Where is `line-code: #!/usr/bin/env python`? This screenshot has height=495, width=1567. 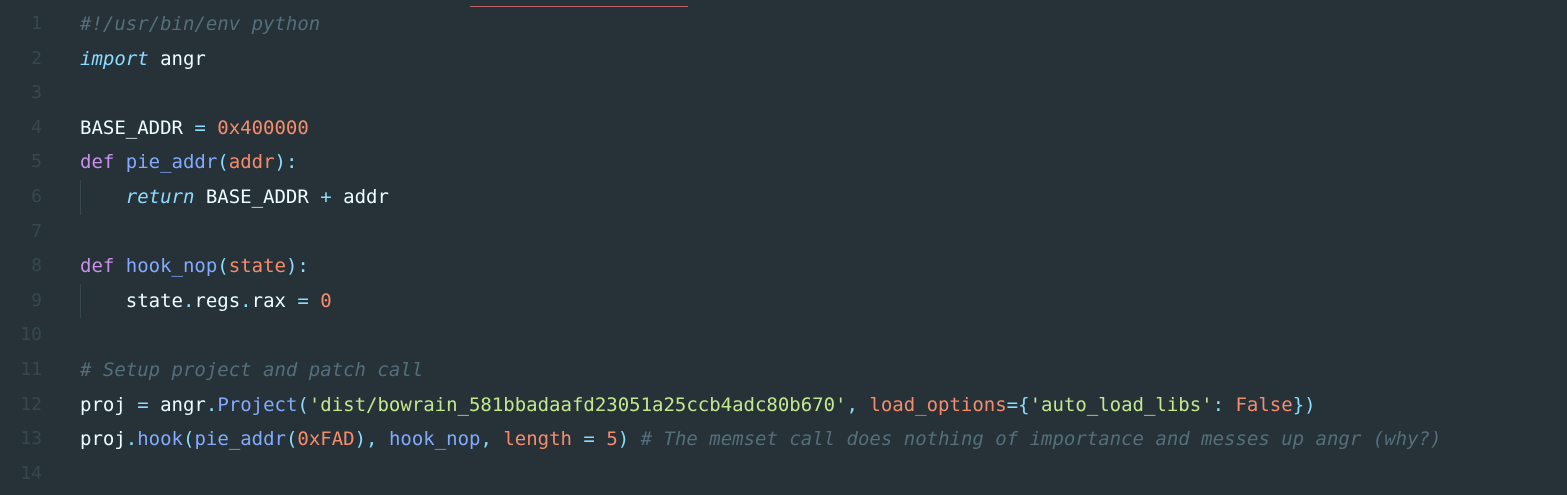
line-code: #!/usr/bin/env python is located at coordinates (200, 24).